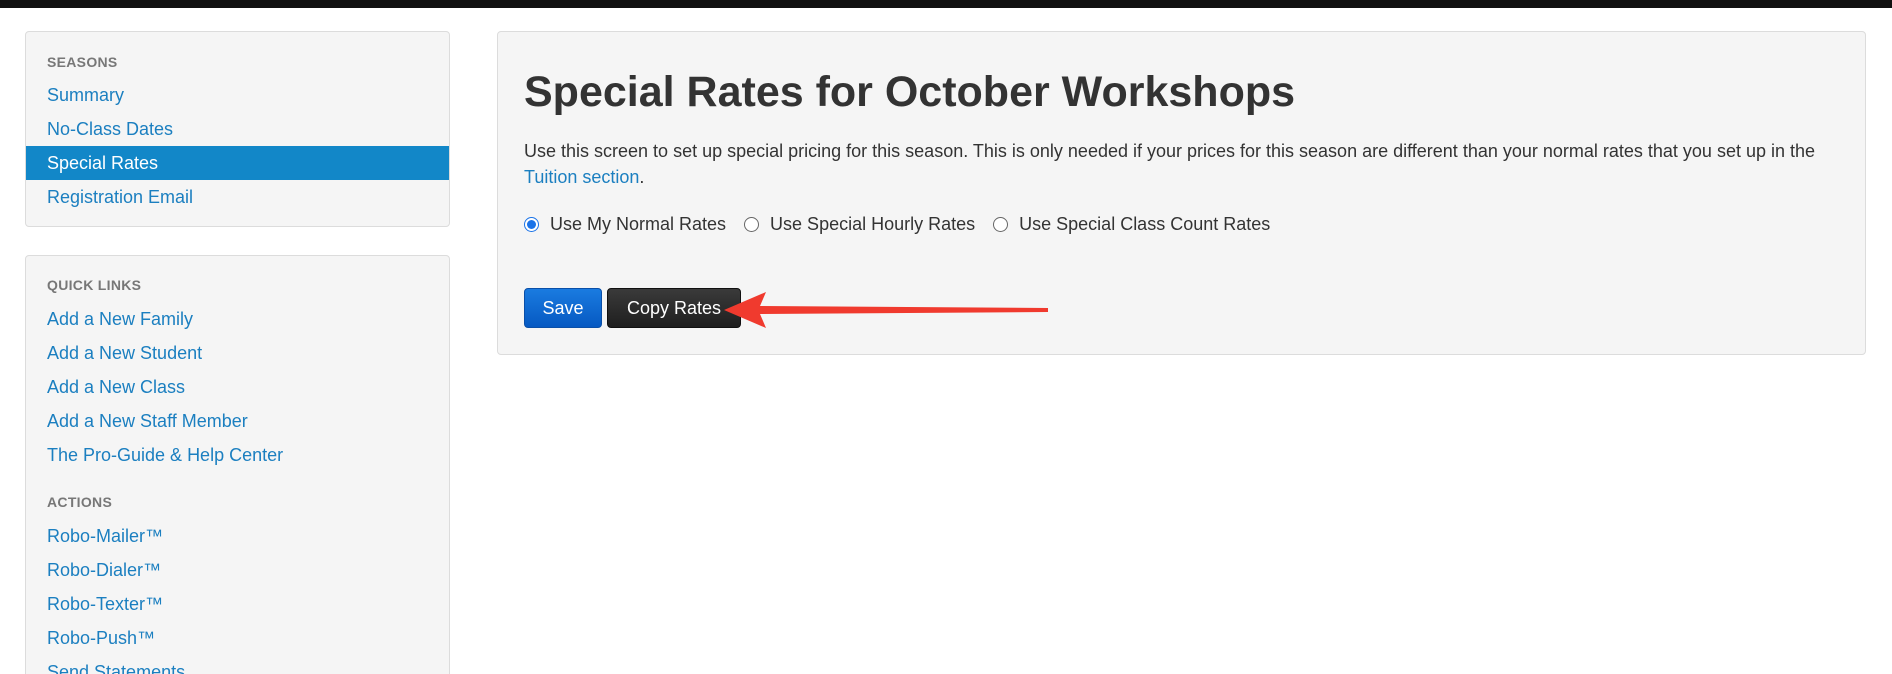 The width and height of the screenshot is (1892, 674). I want to click on quick-link-add-student: Add a New Student, so click(237, 353).